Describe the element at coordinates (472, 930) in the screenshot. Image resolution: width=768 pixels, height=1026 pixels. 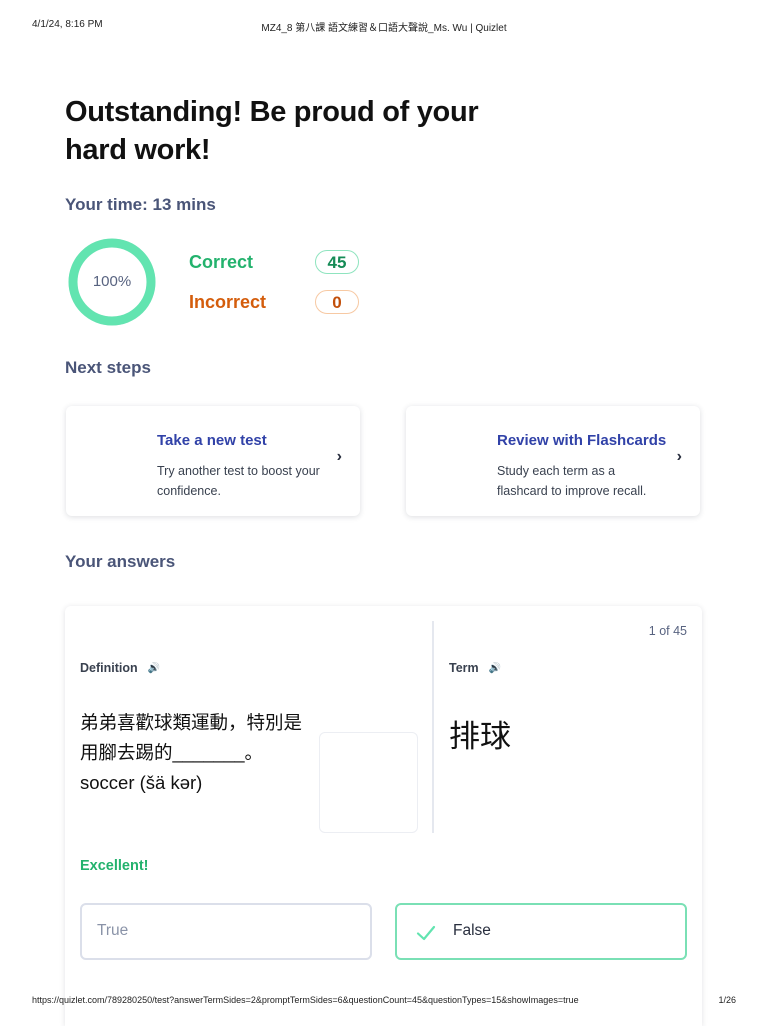
I see `option-false-label: False` at that location.